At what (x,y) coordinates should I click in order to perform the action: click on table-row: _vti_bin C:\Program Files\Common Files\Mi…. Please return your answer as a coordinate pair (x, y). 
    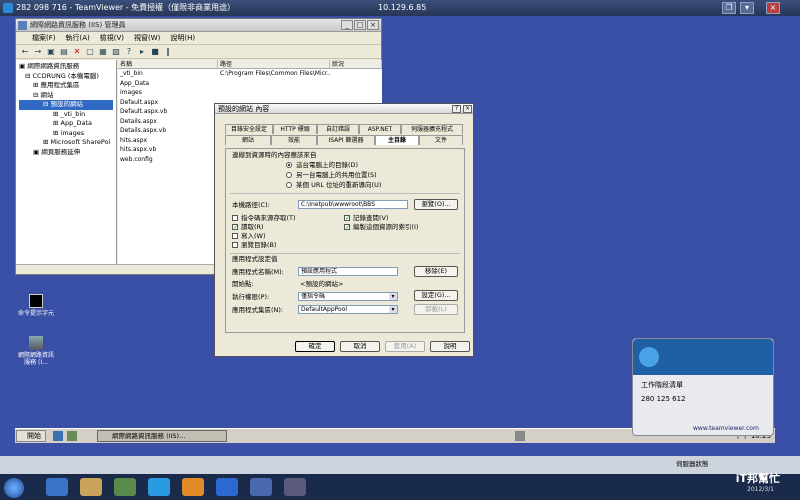
    Looking at the image, I should click on (250, 74).